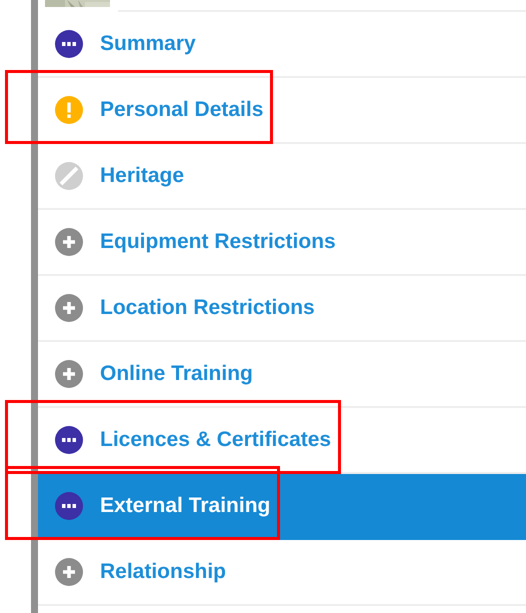 The height and width of the screenshot is (613, 526). Describe the element at coordinates (282, 573) in the screenshot. I see `section-tab: Relationship` at that location.